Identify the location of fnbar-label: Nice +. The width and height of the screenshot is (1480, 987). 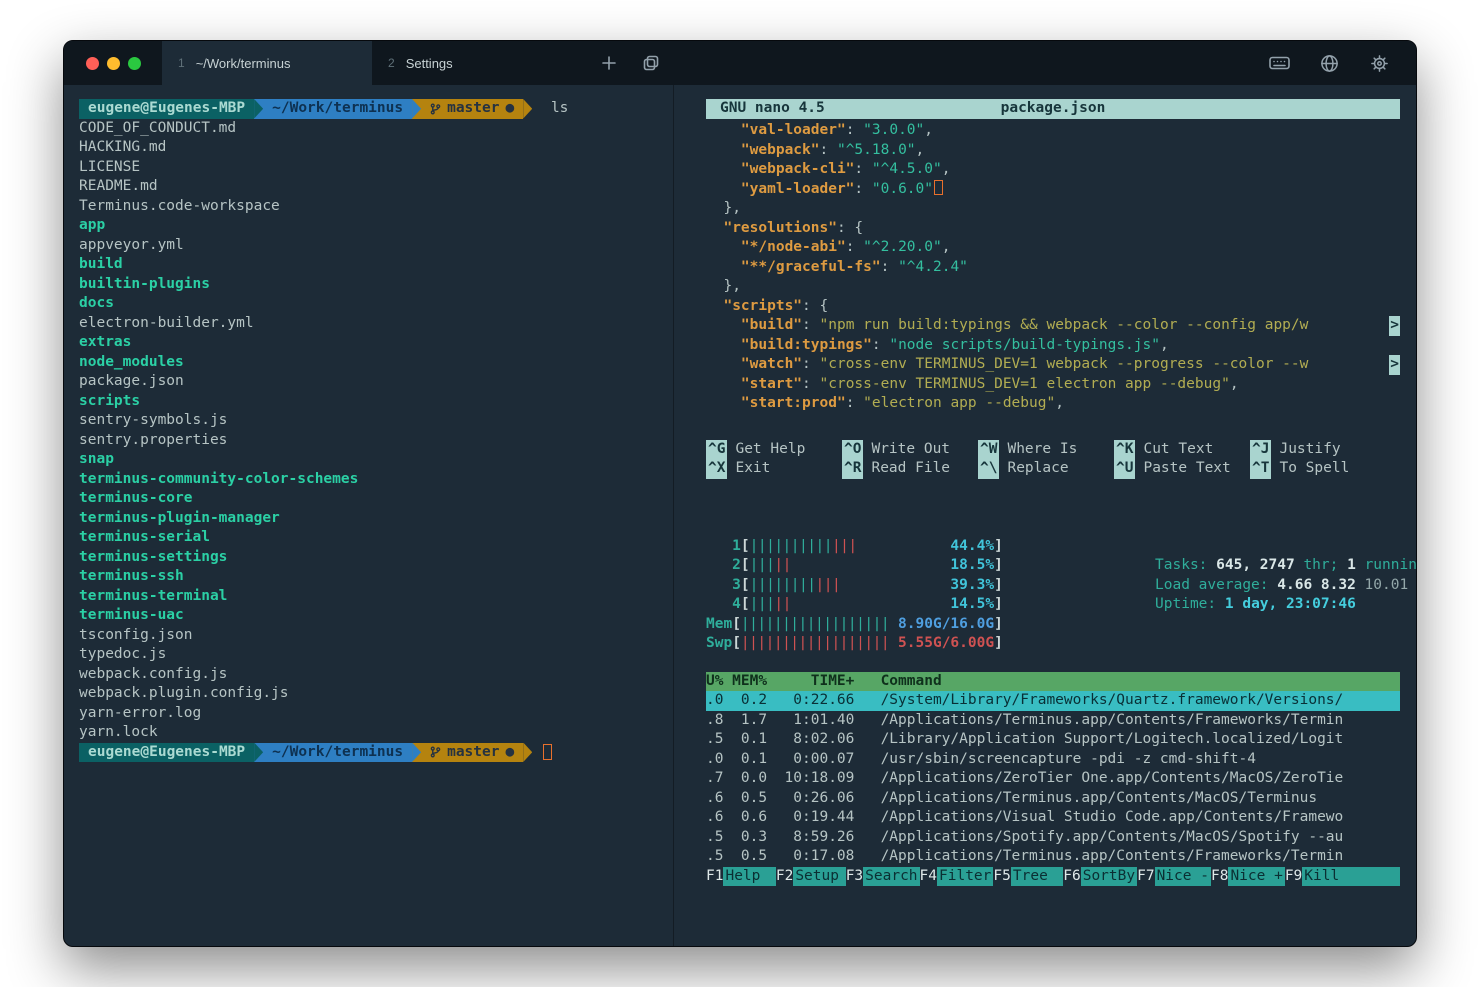
(1256, 876).